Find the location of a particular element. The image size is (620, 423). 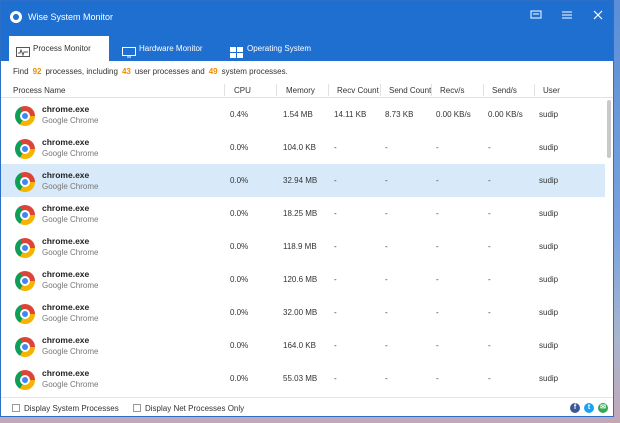

message-icon is located at coordinates (536, 17).